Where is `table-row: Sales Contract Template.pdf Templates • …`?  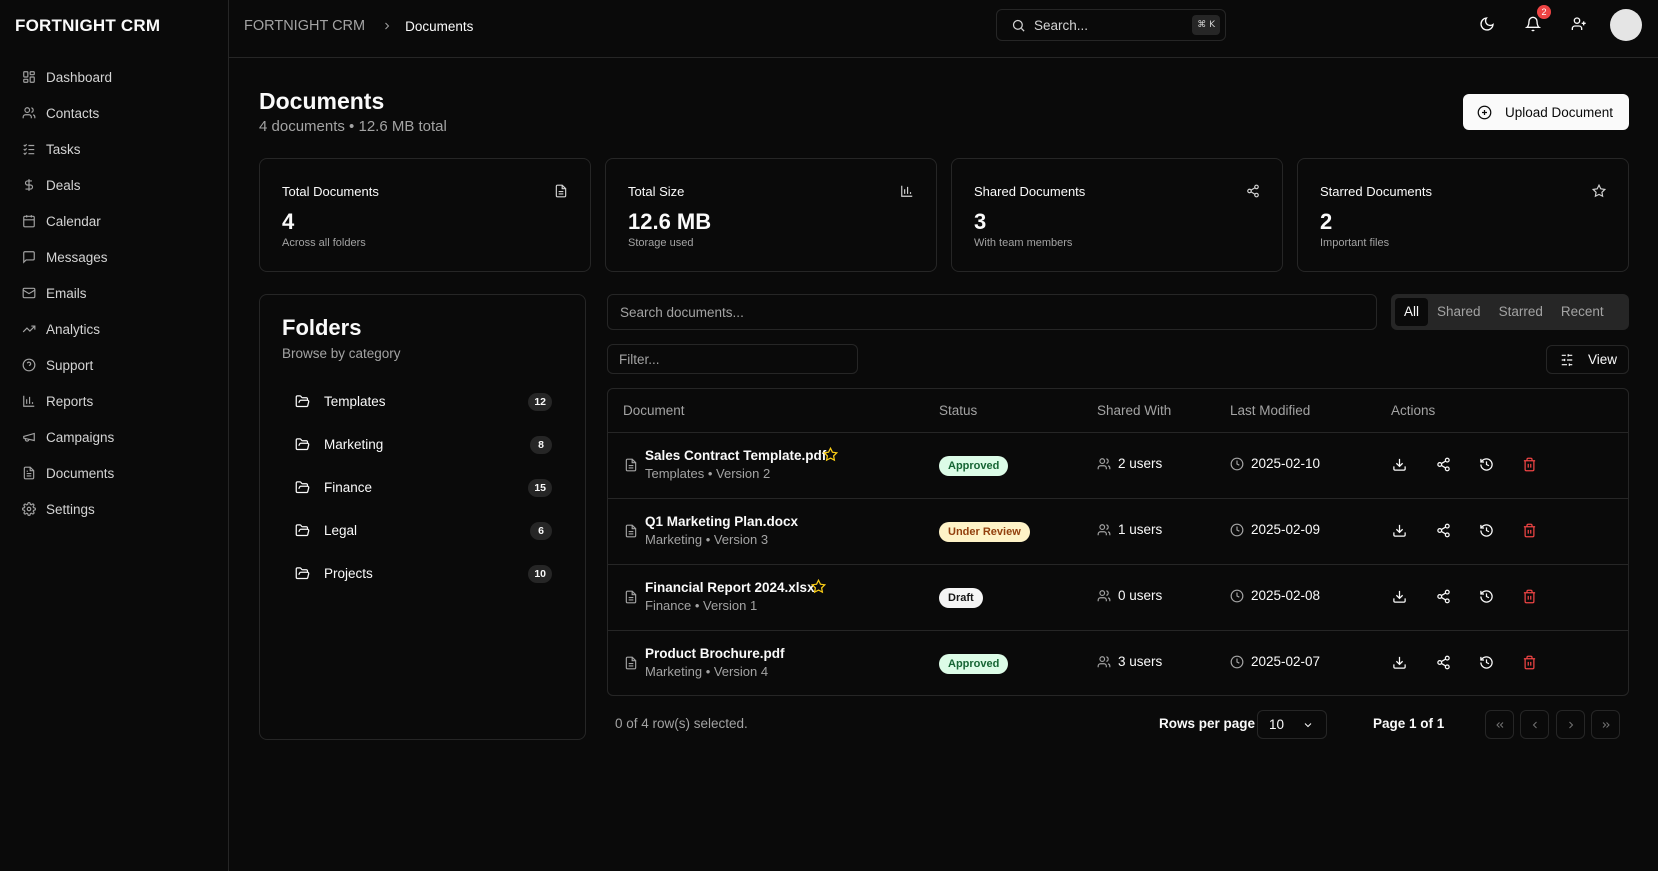
table-row: Sales Contract Template.pdf Templates • … is located at coordinates (1118, 466).